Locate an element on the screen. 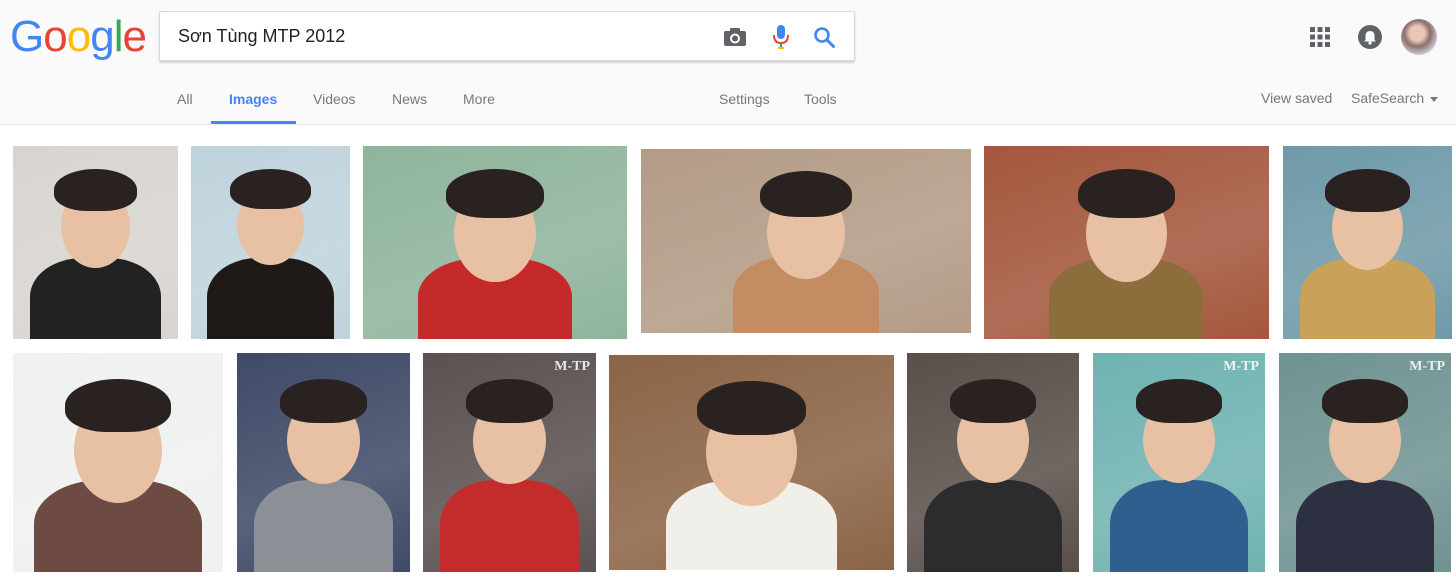 This screenshot has height=579, width=1456. tab-tools: Tools is located at coordinates (820, 99).